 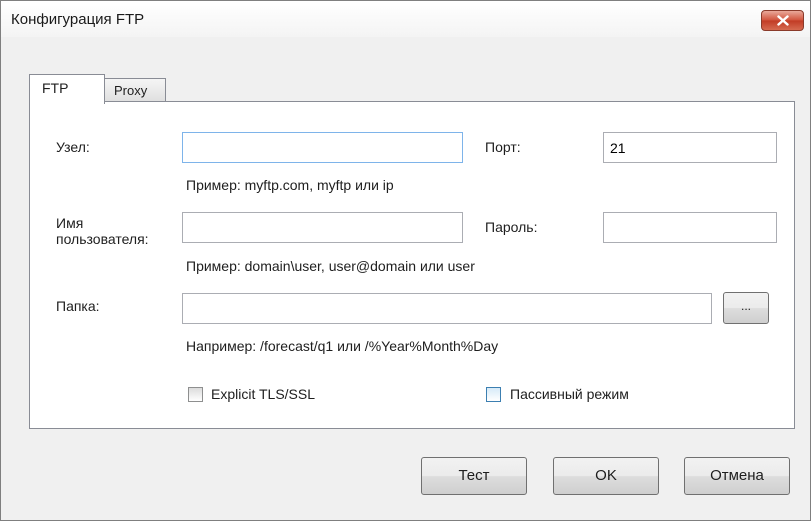 I want to click on close-button, so click(x=782, y=20).